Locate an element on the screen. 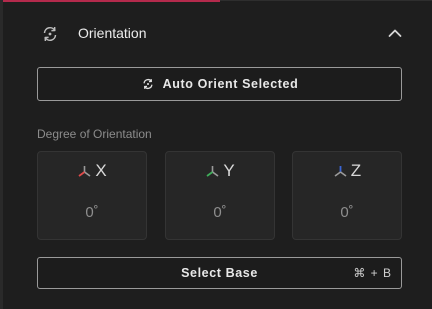 The height and width of the screenshot is (309, 432). select-base-label: Select Base is located at coordinates (219, 273).